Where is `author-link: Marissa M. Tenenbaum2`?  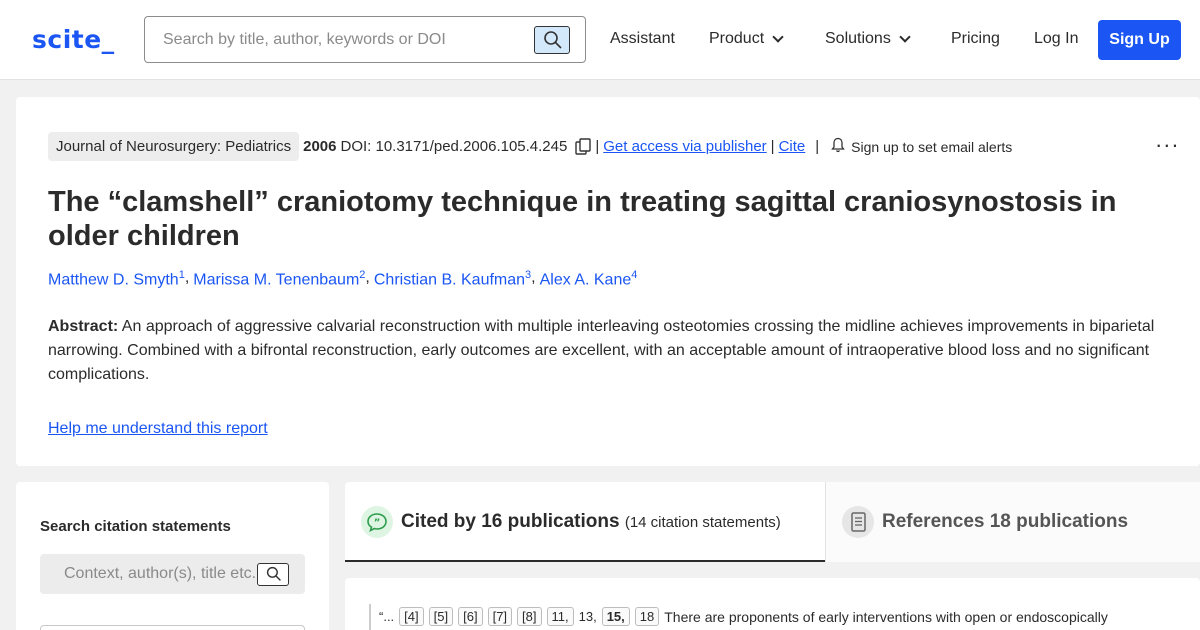
author-link: Marissa M. Tenenbaum2 is located at coordinates (279, 279).